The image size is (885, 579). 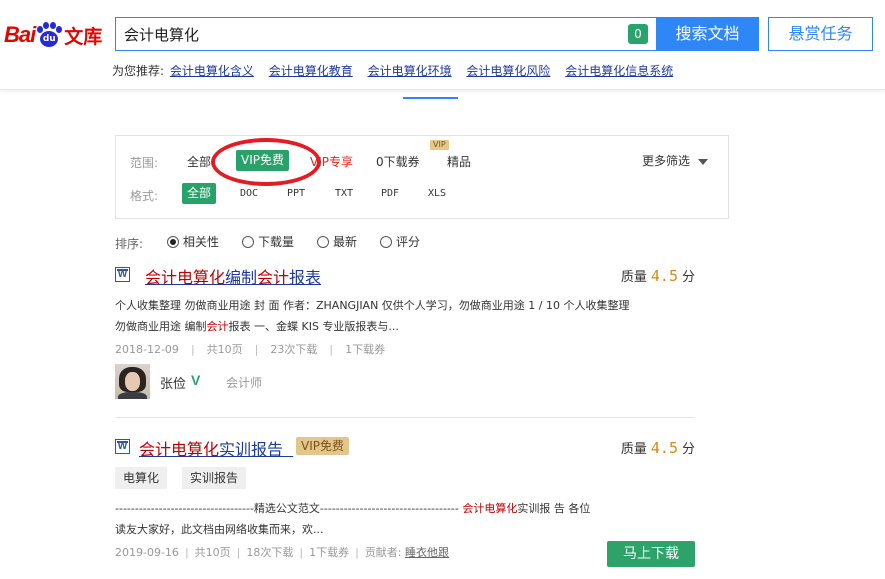 I want to click on format-doc: DOC, so click(x=249, y=193).